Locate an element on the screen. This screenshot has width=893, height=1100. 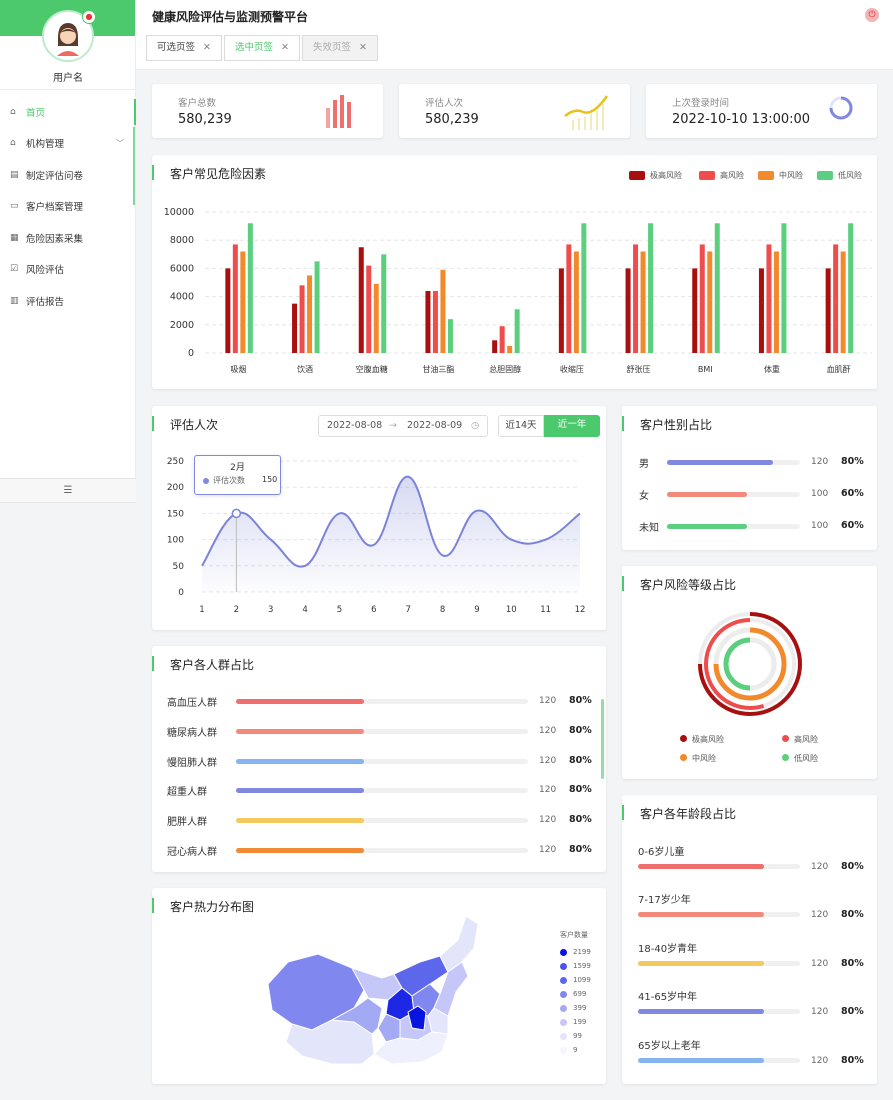
form-icon: ▤ is located at coordinates (14, 174).